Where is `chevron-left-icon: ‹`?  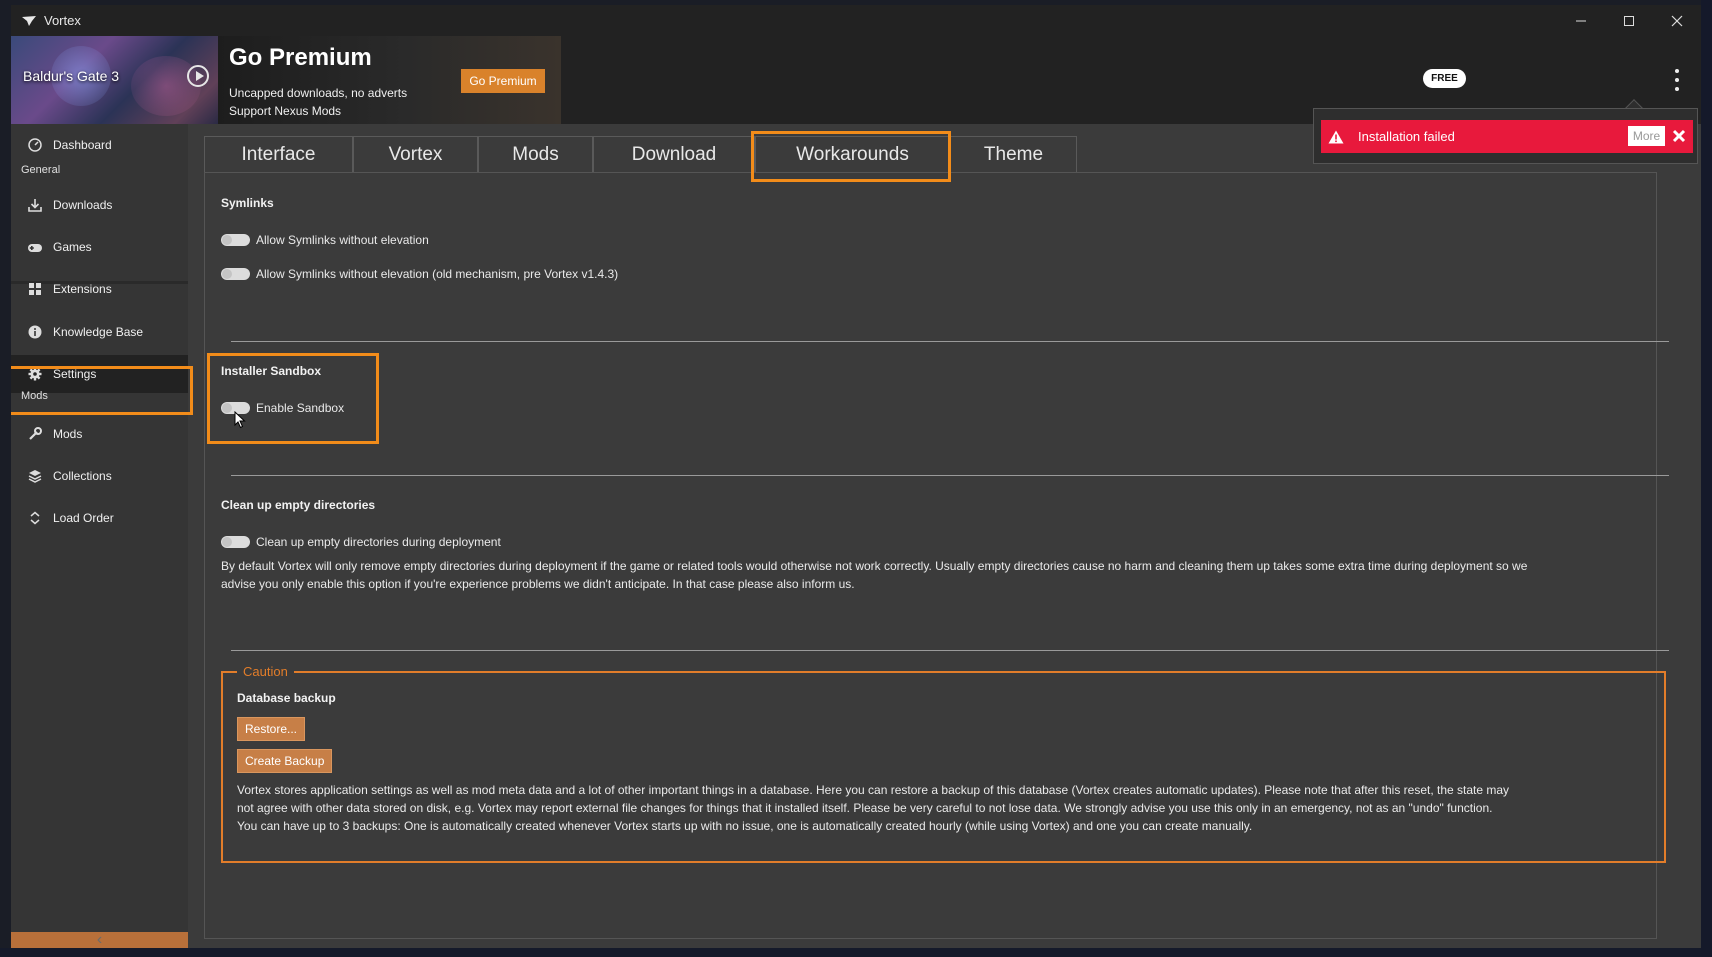 chevron-left-icon: ‹ is located at coordinates (99, 939).